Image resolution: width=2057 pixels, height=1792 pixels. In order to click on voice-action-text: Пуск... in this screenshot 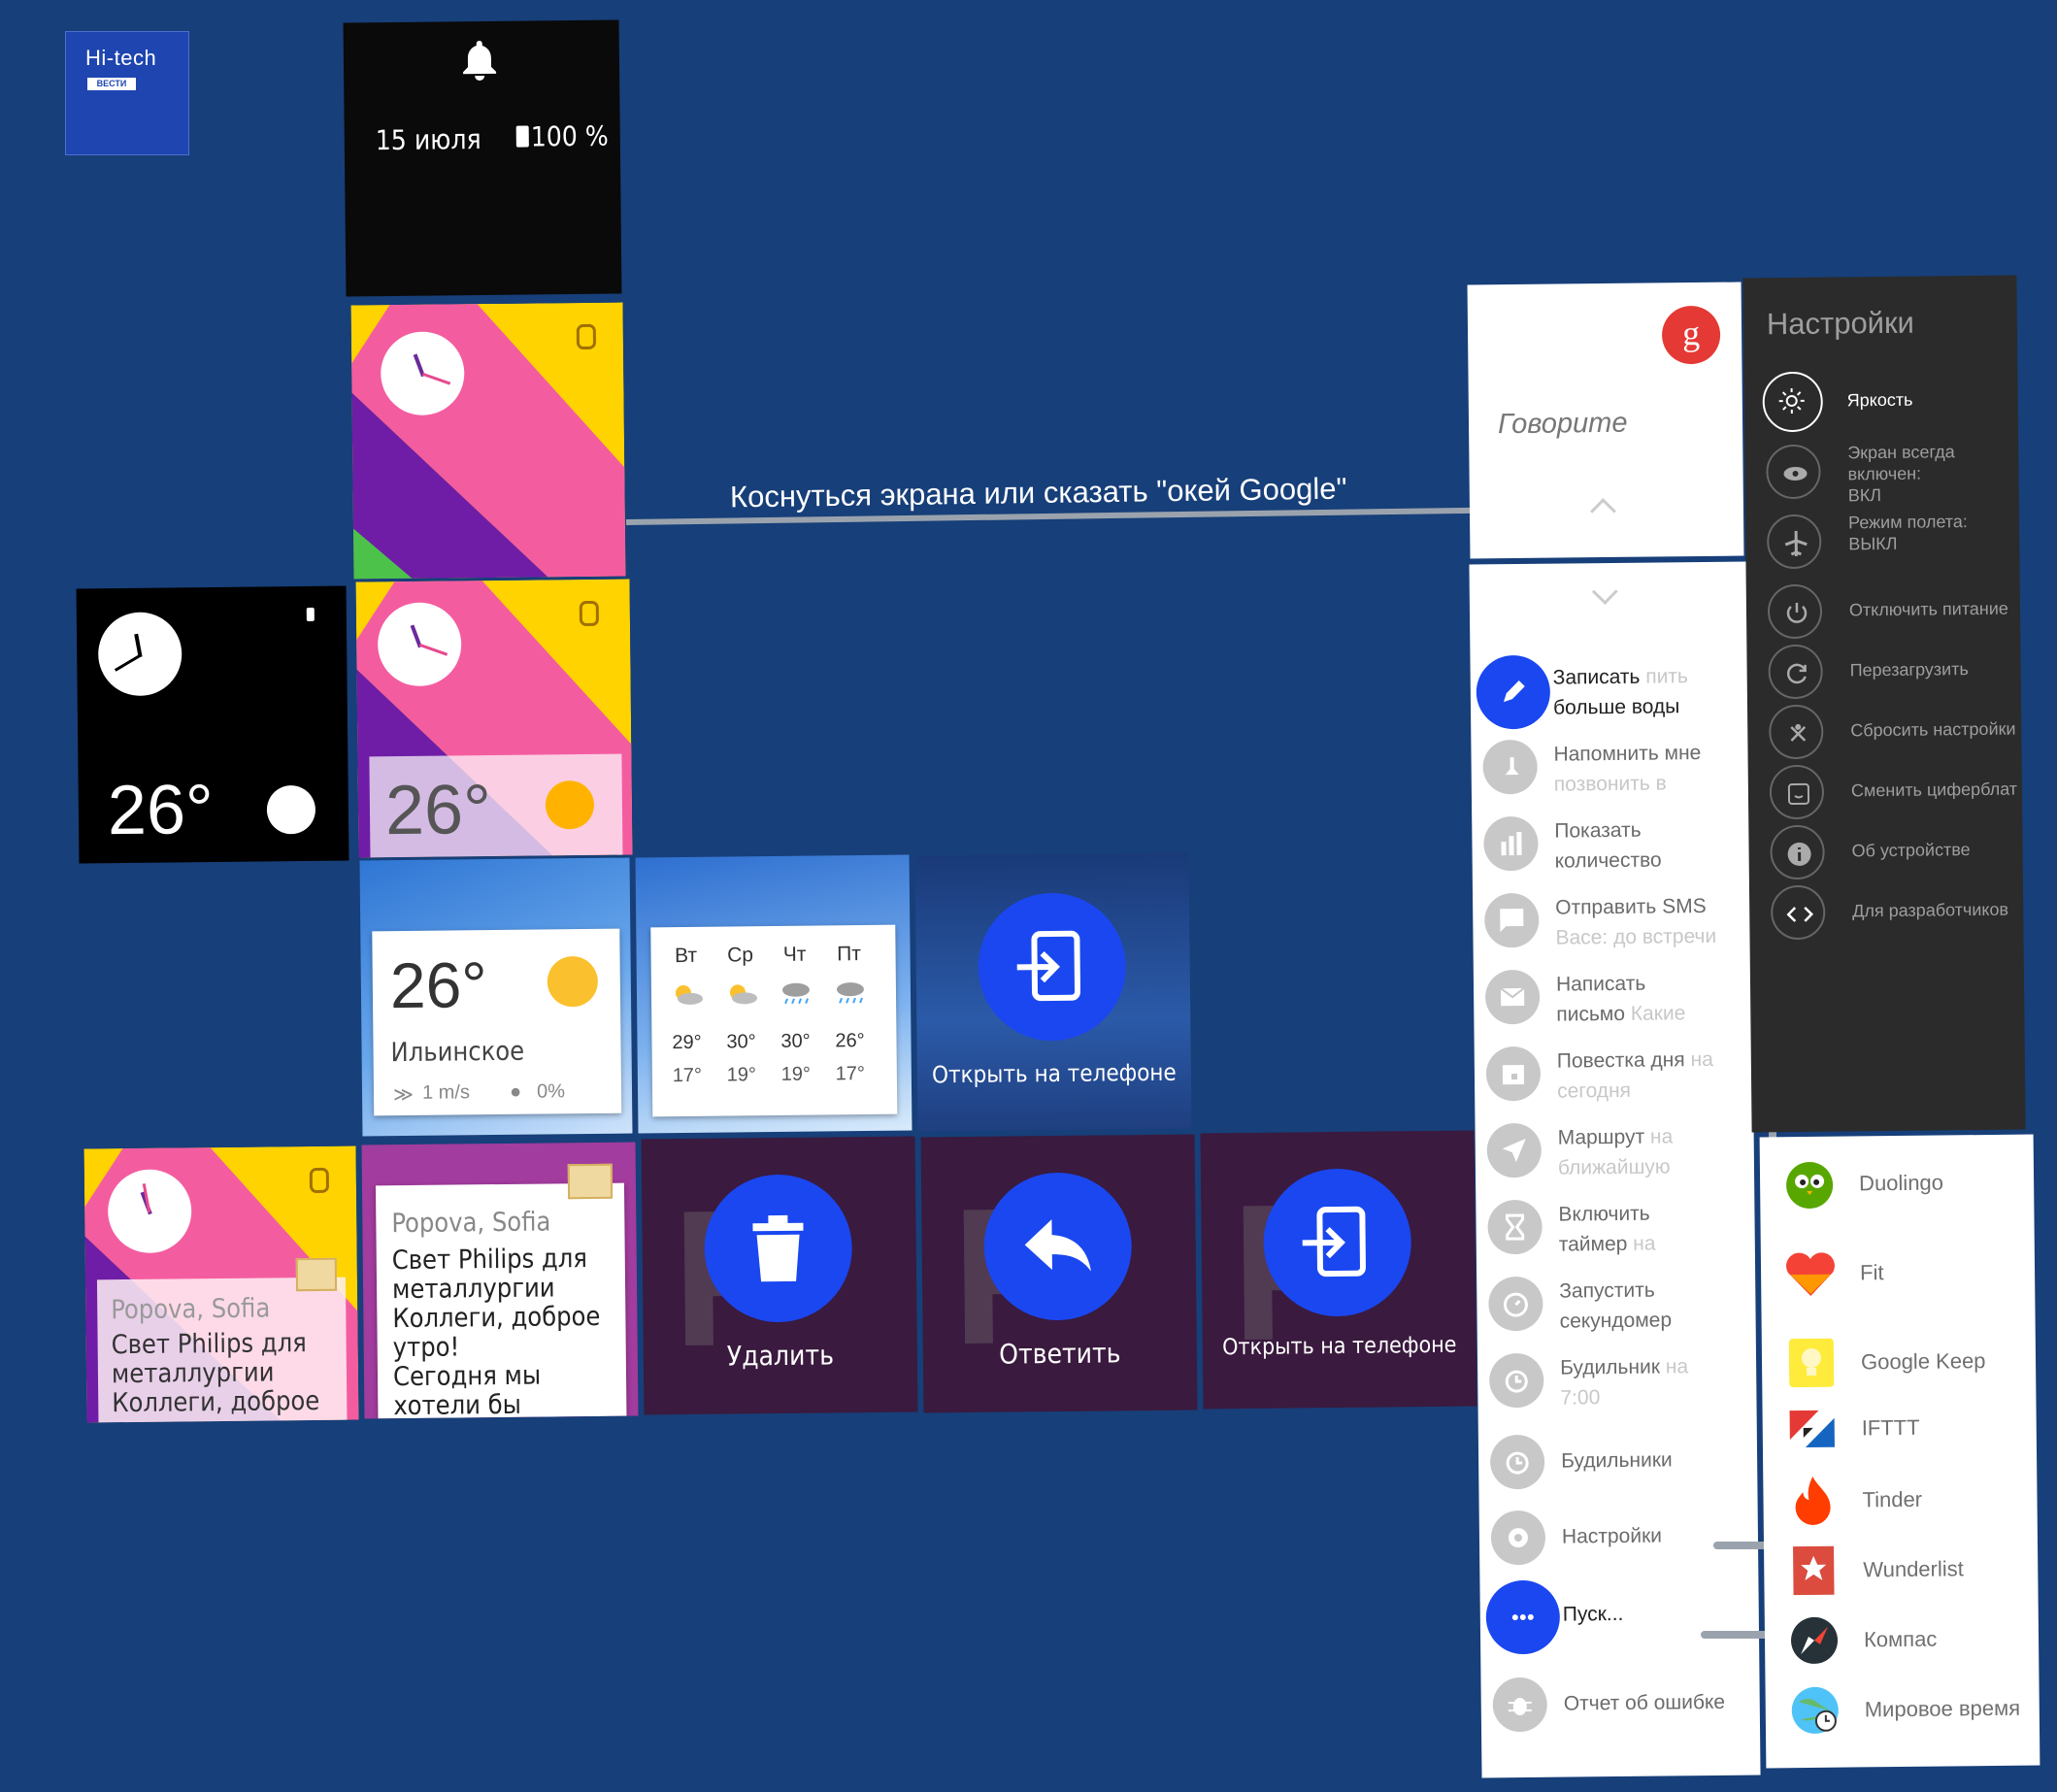, I will do `click(1593, 1614)`.